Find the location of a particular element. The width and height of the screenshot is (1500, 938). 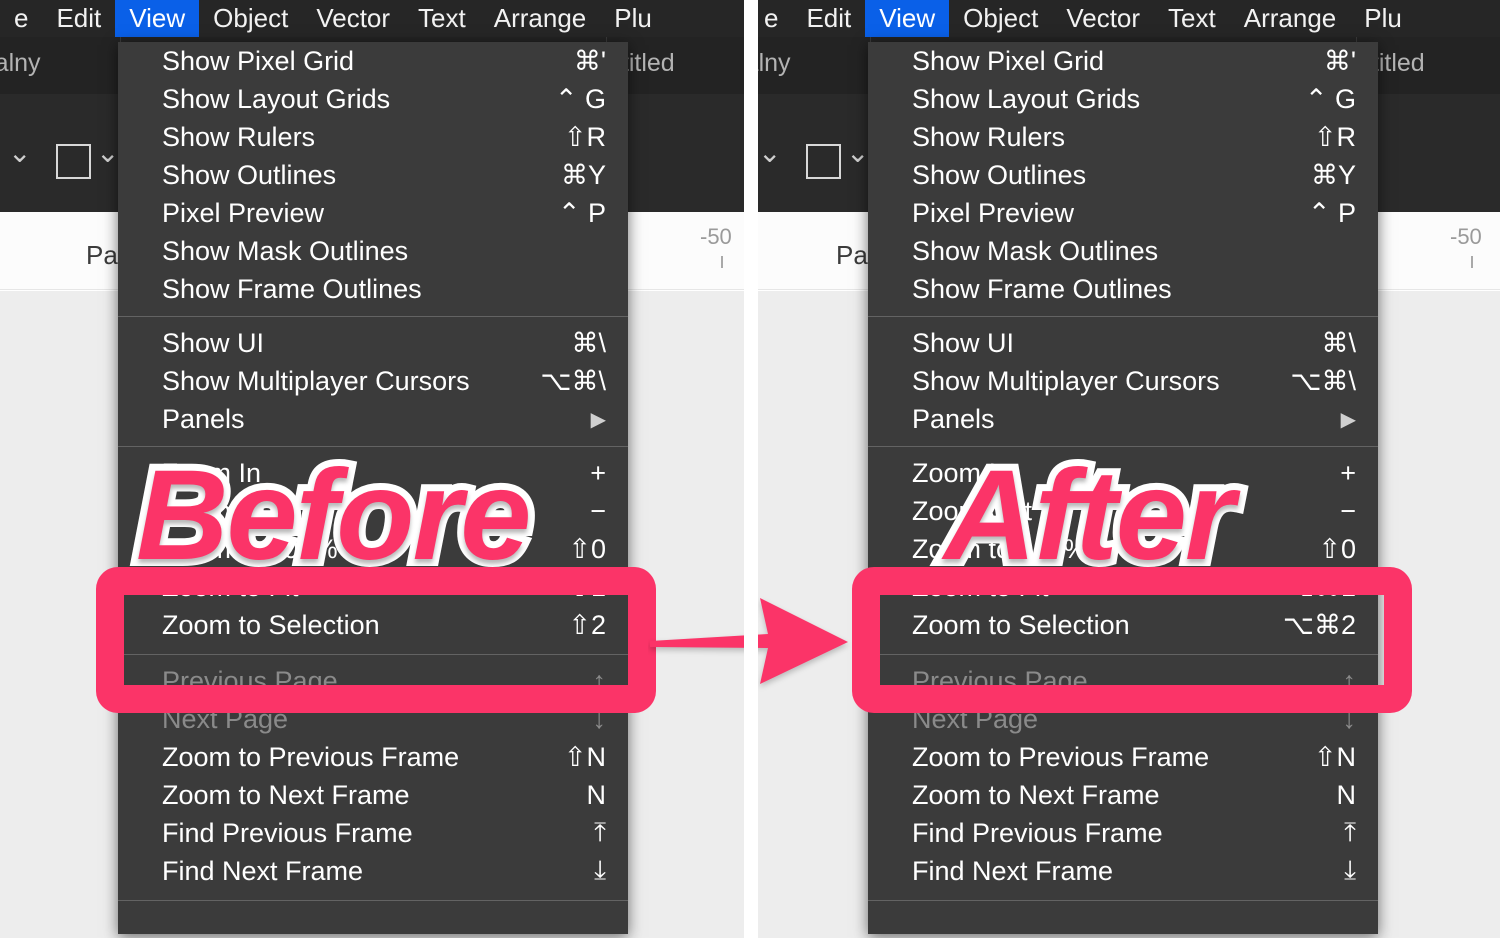

menu-item-shortcut: ⌘\ is located at coordinates (1338, 342).